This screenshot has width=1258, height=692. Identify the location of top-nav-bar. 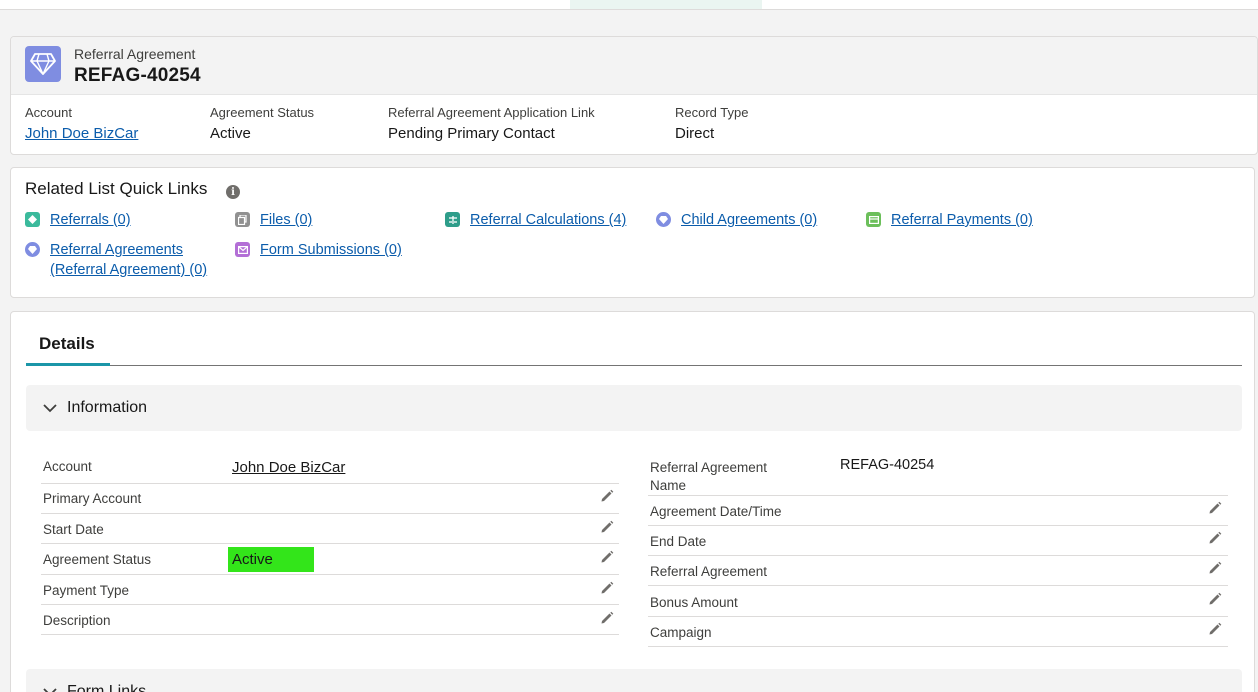
(629, 5).